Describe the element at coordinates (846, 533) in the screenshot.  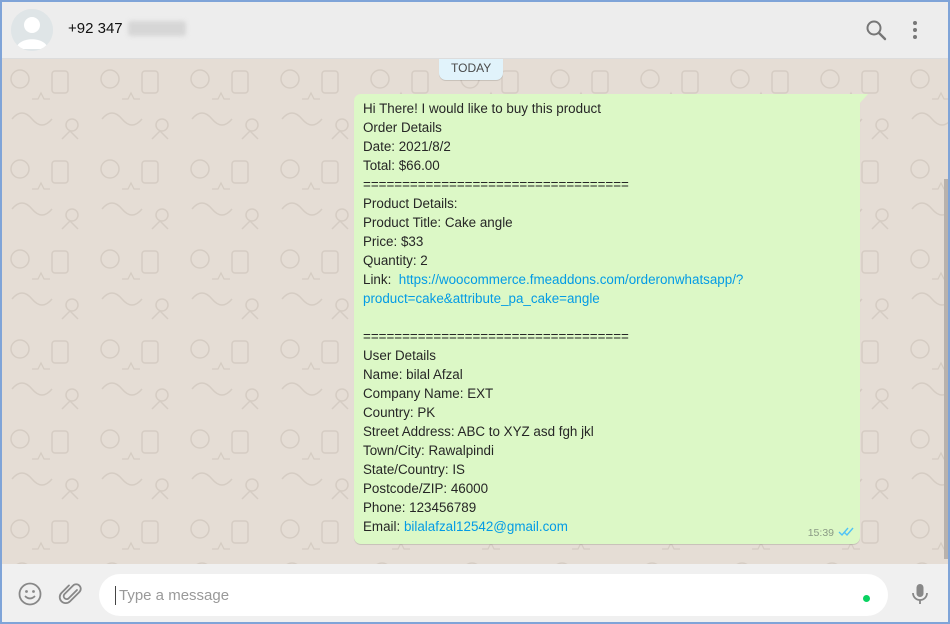
I see `read-ticks-icon` at that location.